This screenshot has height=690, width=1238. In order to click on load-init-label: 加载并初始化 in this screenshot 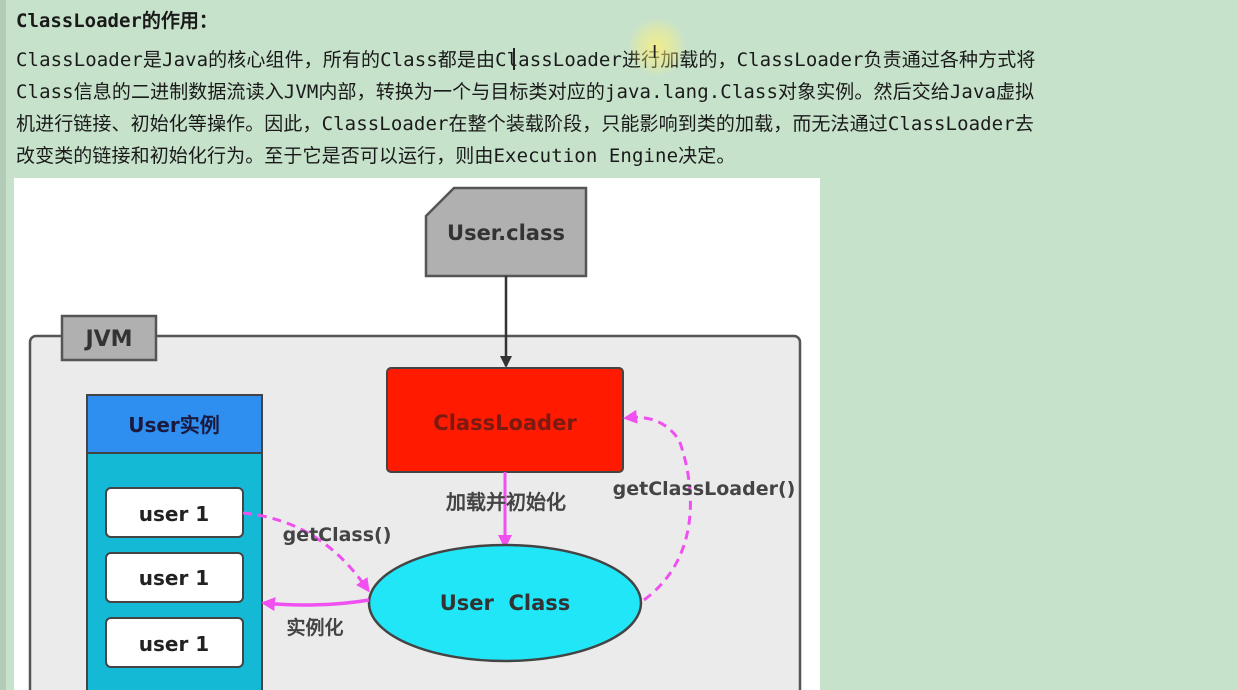, I will do `click(505, 502)`.